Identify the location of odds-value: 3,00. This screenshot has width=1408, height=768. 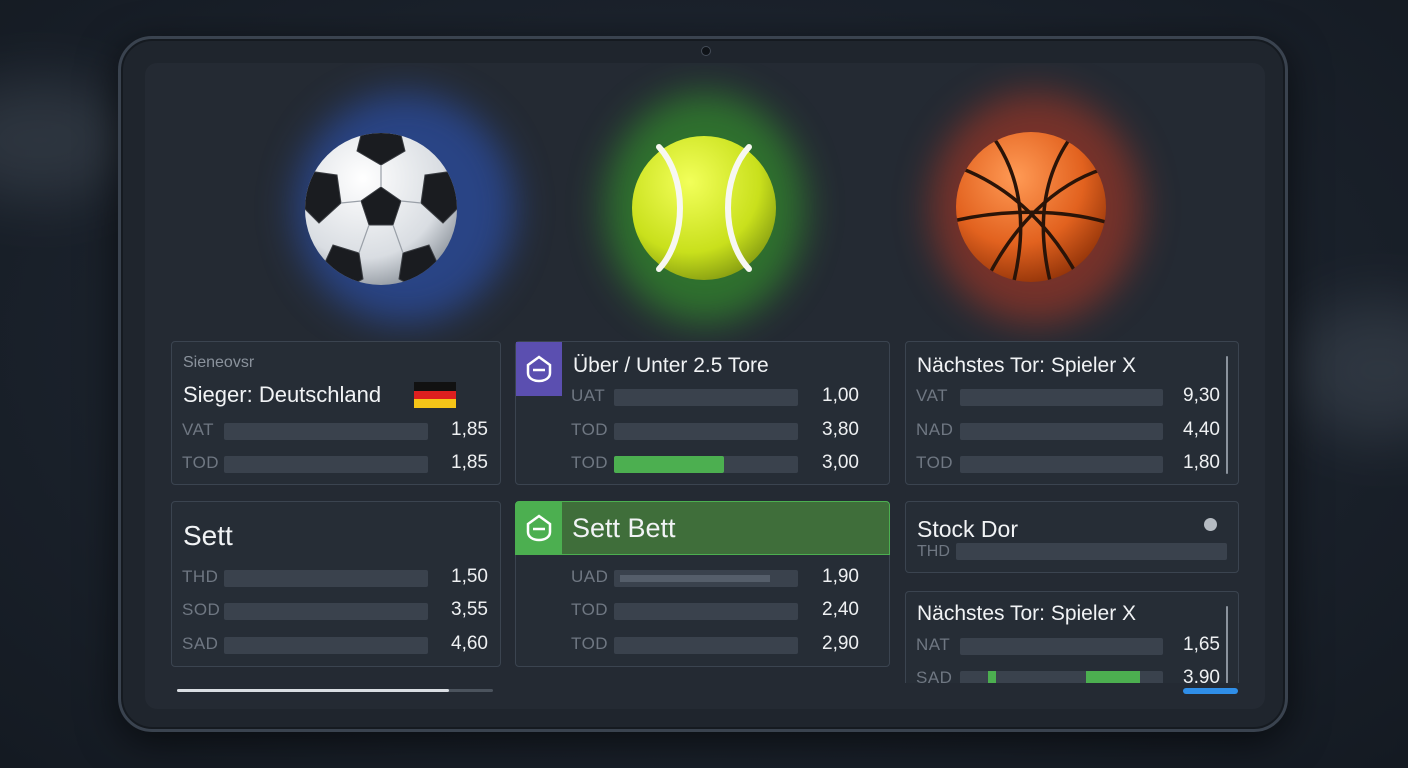
(840, 462).